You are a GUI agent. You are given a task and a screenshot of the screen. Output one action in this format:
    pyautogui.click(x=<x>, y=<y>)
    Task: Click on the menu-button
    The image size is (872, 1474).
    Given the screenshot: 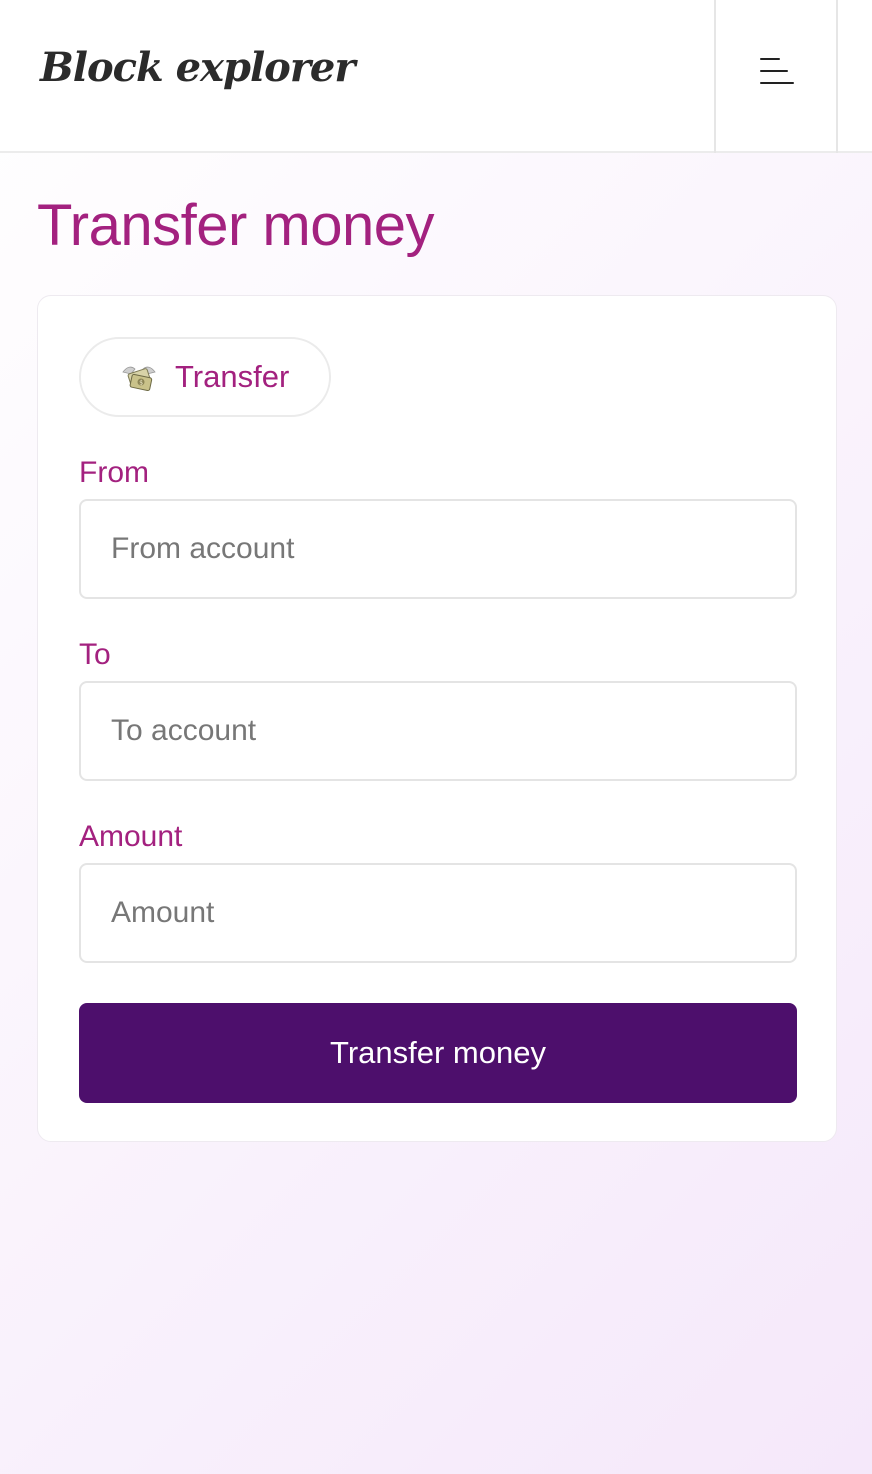 What is the action you would take?
    pyautogui.click(x=776, y=76)
    